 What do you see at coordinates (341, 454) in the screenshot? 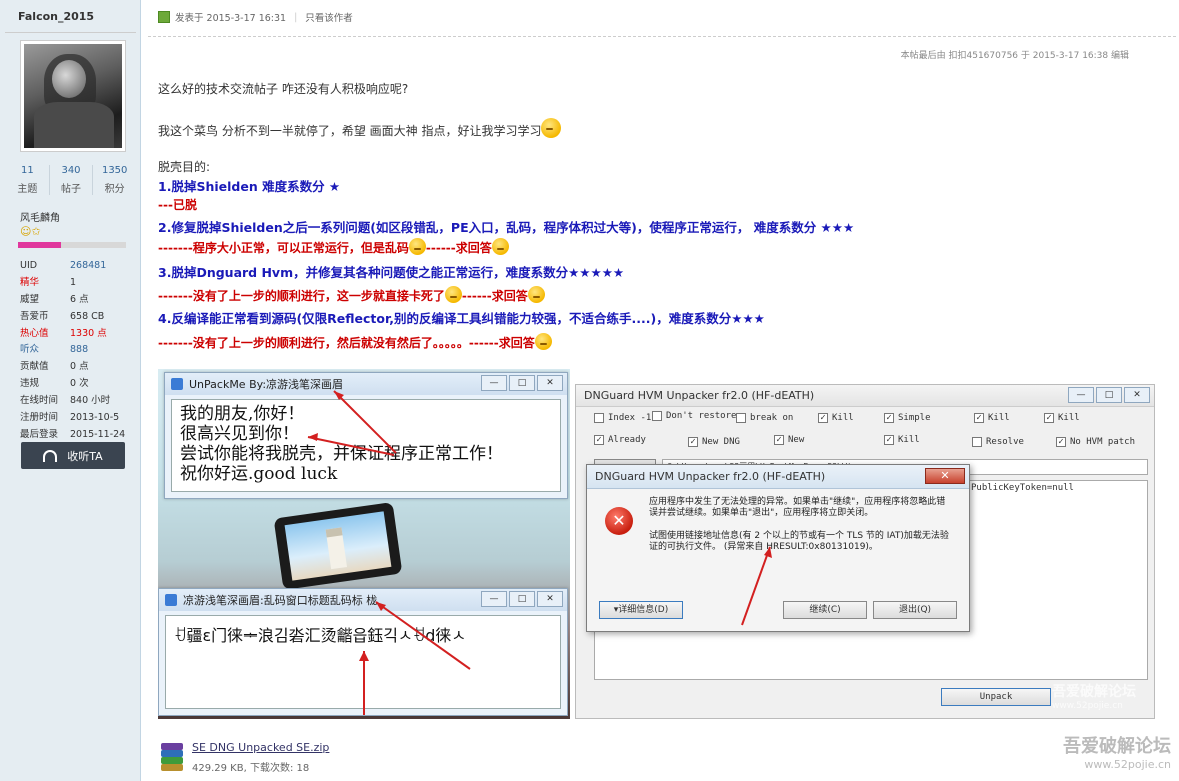
I see `greeting-line: 尝试你能将我脱壳，并保证程序正常工作！` at bounding box center [341, 454].